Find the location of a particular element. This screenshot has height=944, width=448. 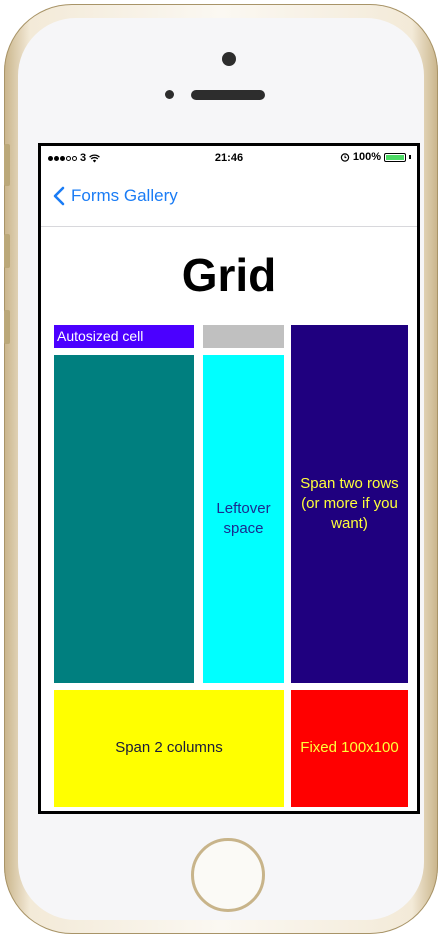

volume-up-button is located at coordinates (7, 251).